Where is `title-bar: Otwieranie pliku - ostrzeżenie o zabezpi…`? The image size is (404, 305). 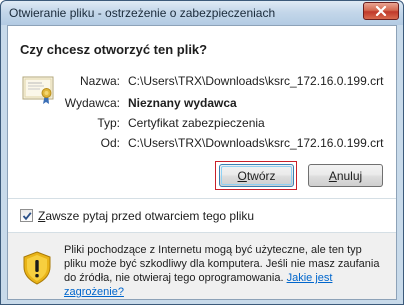
title-bar: Otwieranie pliku - ostrzeżenie o zabezpi… is located at coordinates (202, 13).